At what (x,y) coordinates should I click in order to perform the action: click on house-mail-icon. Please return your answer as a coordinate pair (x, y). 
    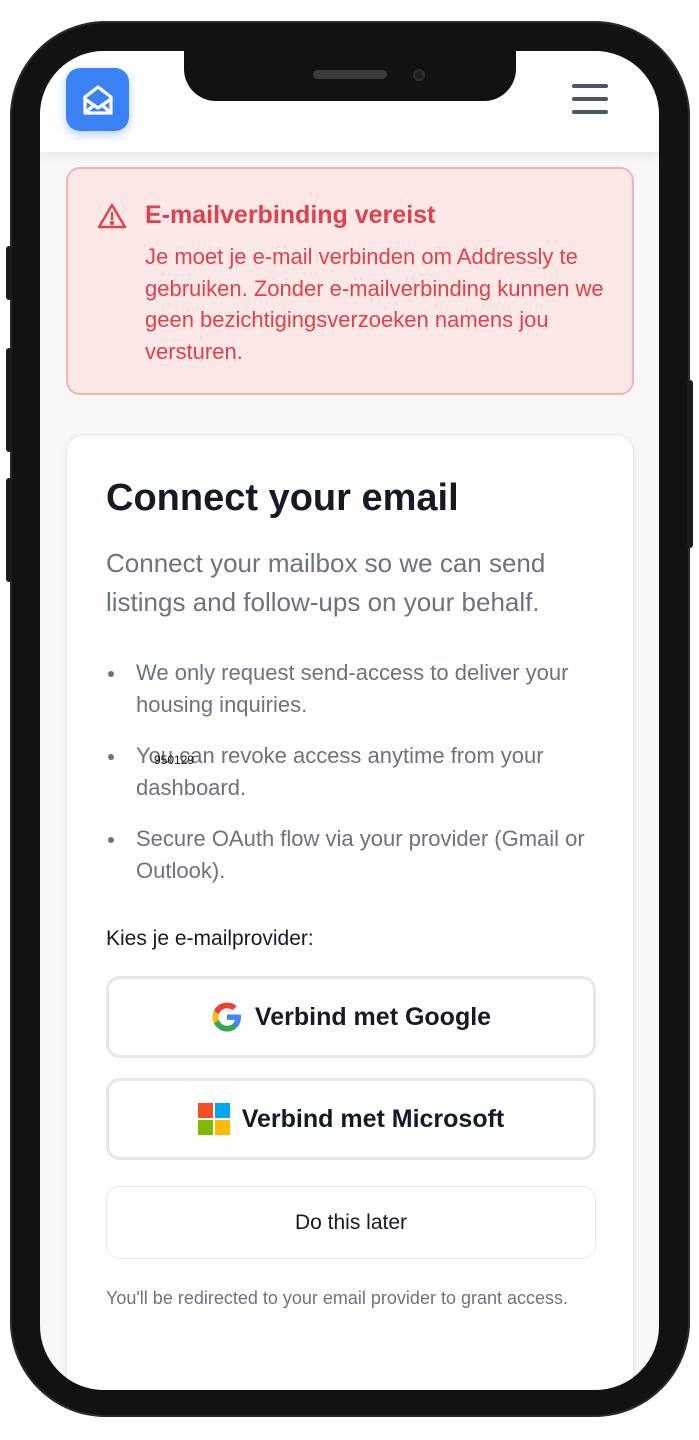
    Looking at the image, I should click on (97, 99).